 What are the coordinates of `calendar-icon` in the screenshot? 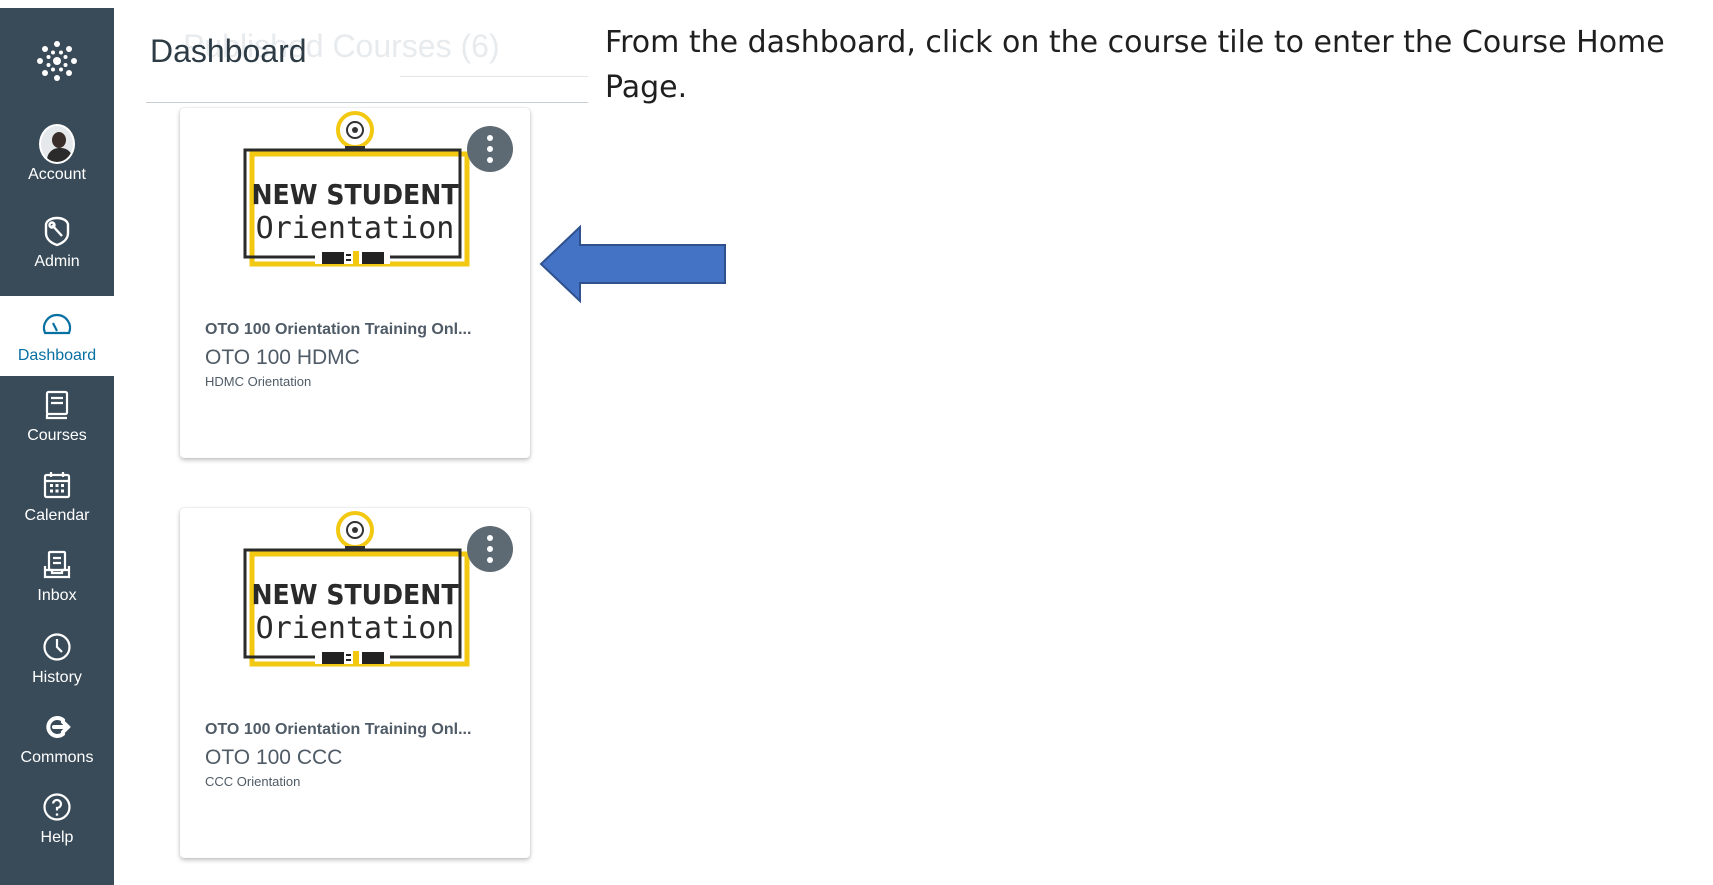 It's located at (57, 485).